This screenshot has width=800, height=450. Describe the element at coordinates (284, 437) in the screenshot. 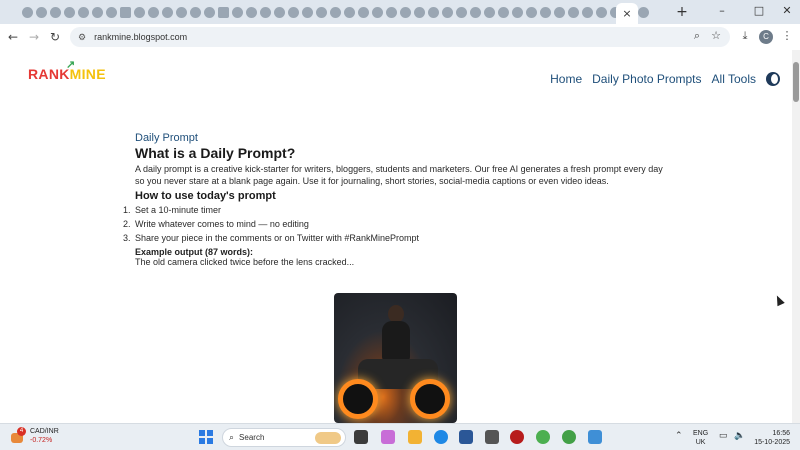

I see `taskbar-search: ⌕ Search` at that location.